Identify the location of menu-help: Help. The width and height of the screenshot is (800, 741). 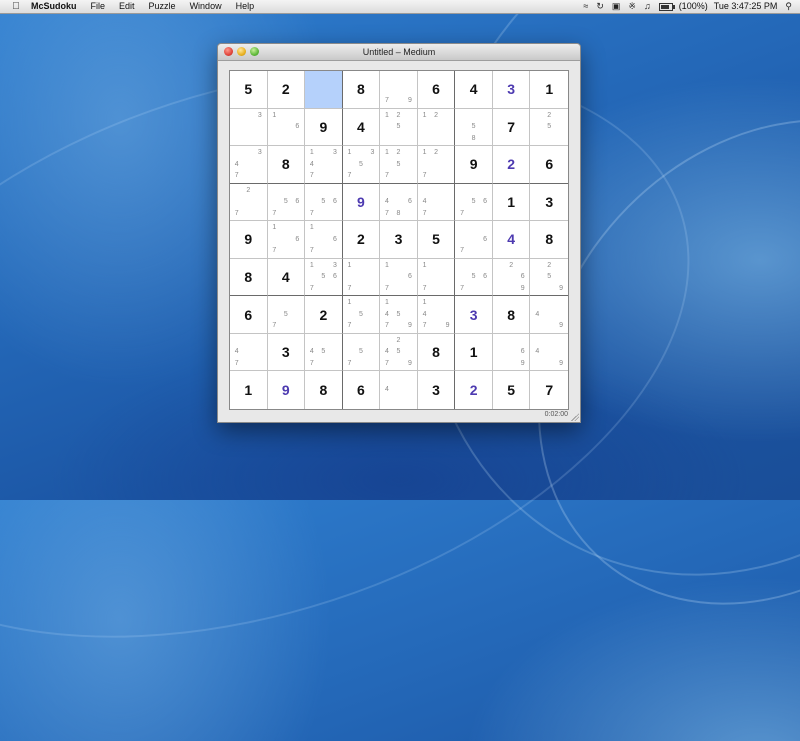
(245, 6).